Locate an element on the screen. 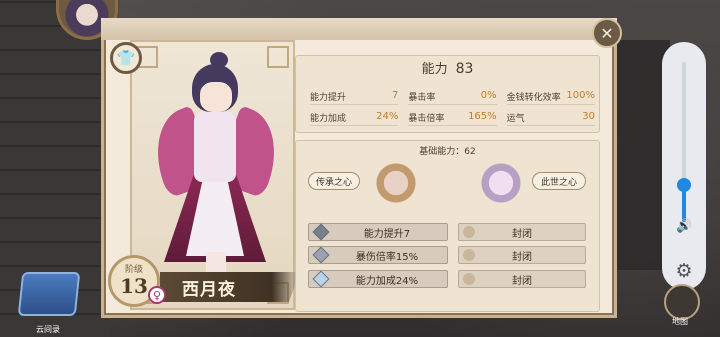 The image size is (720, 337). rank-value: 13 is located at coordinates (134, 286).